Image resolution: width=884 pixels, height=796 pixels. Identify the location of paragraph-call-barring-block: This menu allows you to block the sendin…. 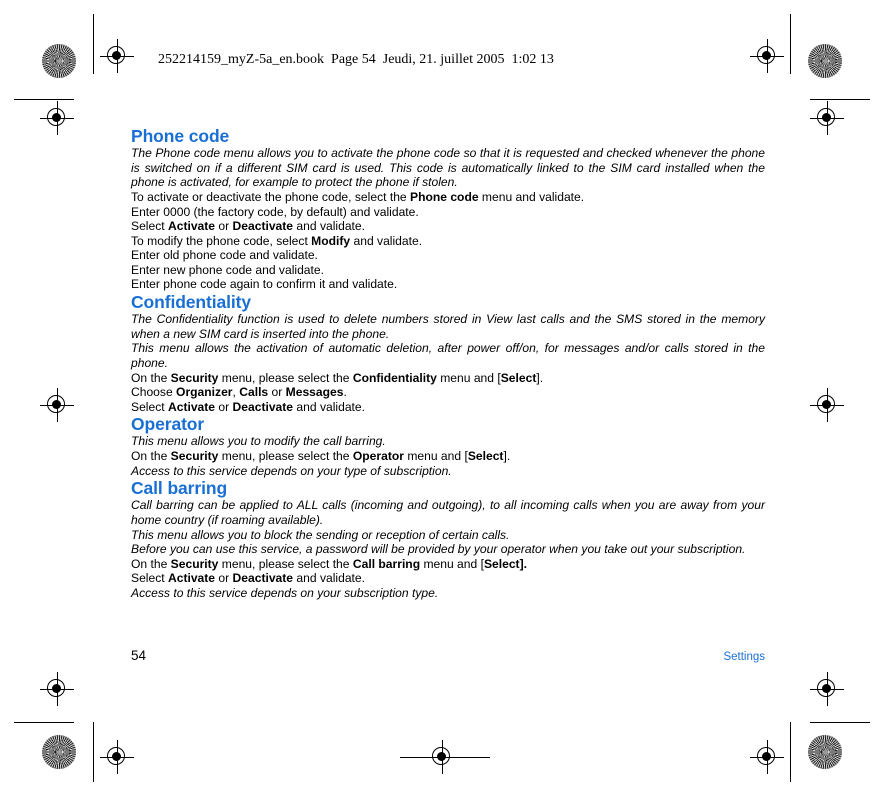
(320, 534).